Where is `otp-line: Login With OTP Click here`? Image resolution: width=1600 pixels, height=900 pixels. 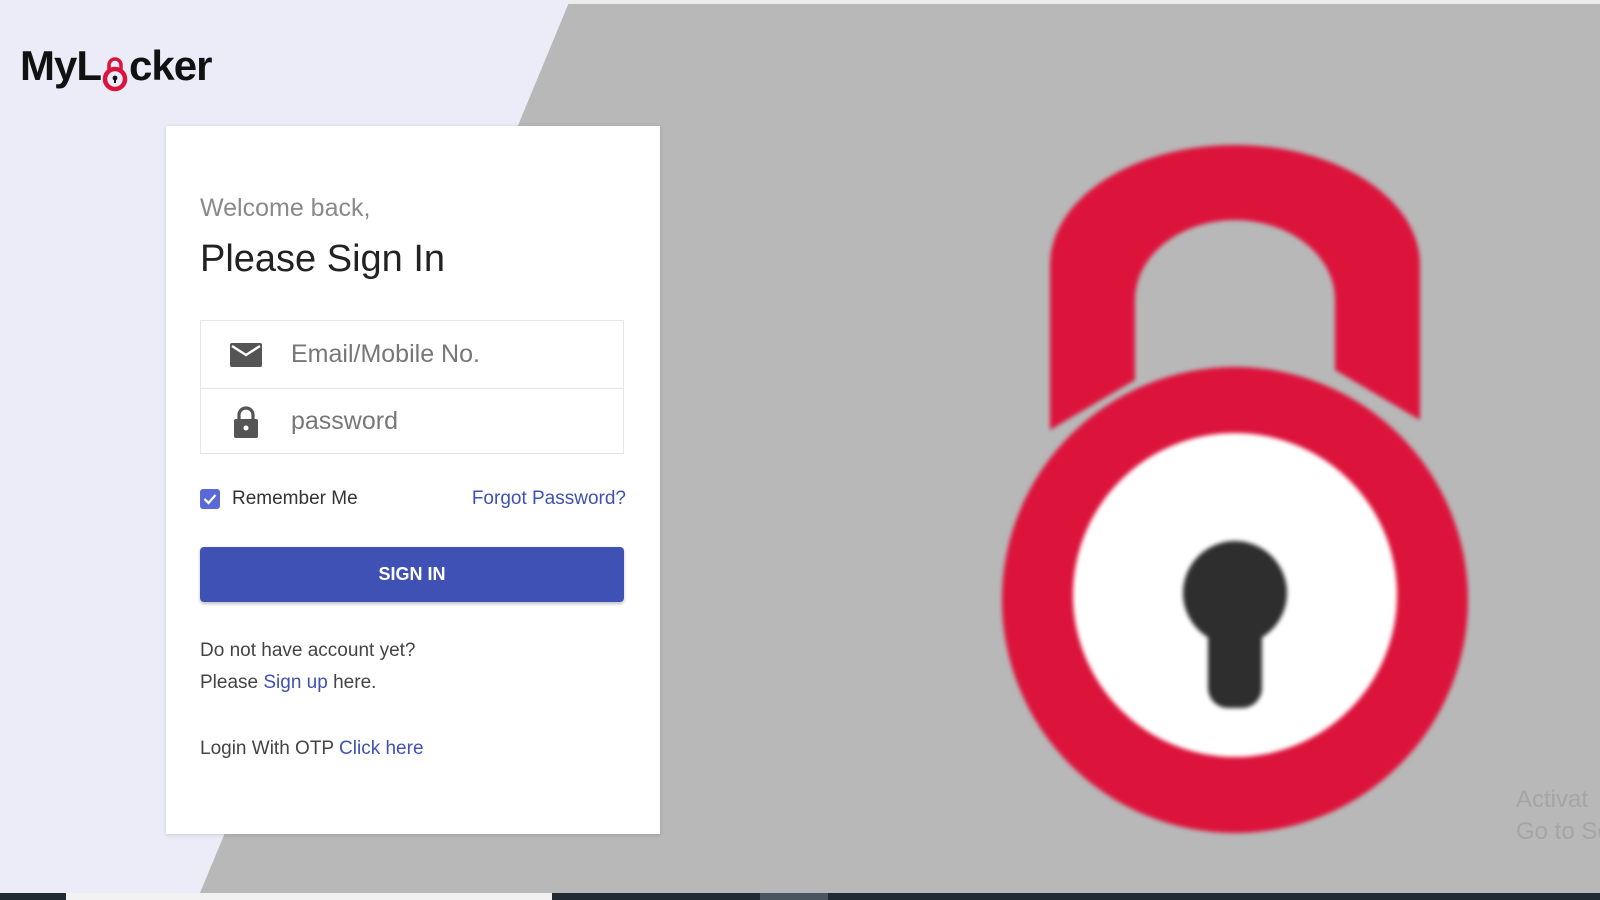
otp-line: Login With OTP Click here is located at coordinates (312, 749).